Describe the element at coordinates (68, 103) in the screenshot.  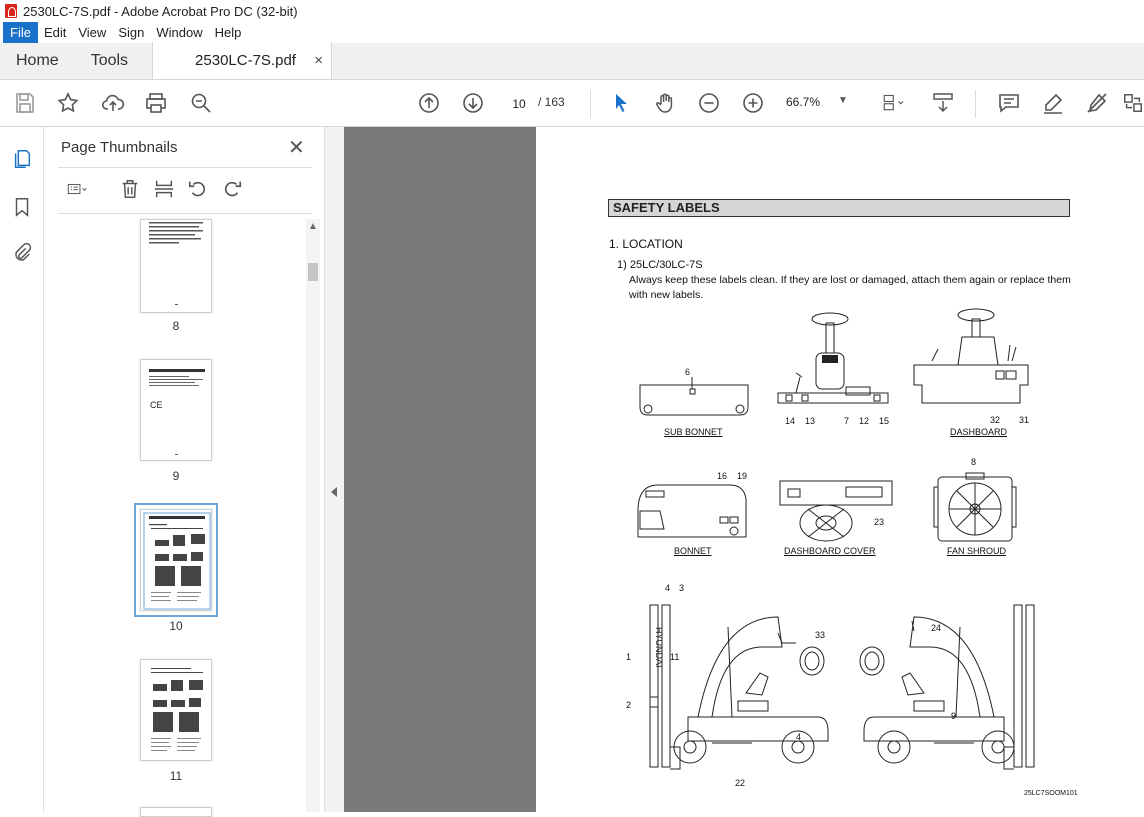
I see `bookmark-star-icon` at that location.